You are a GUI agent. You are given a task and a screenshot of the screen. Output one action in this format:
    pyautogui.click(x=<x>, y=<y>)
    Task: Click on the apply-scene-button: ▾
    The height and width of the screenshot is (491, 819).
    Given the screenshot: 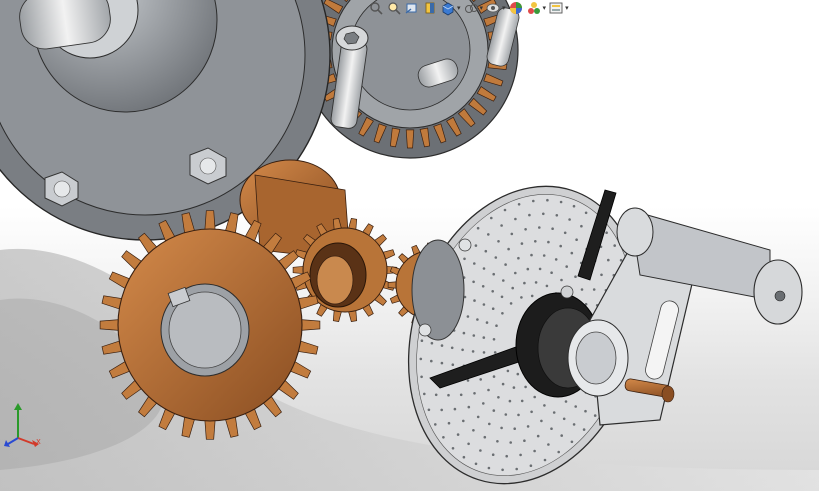 What is the action you would take?
    pyautogui.click(x=536, y=8)
    